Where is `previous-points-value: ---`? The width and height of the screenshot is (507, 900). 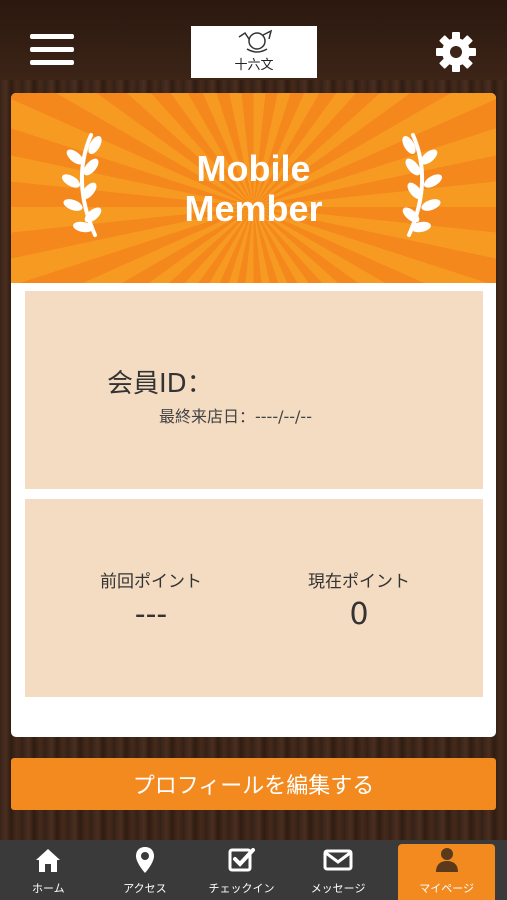
previous-points-value: --- is located at coordinates (151, 614).